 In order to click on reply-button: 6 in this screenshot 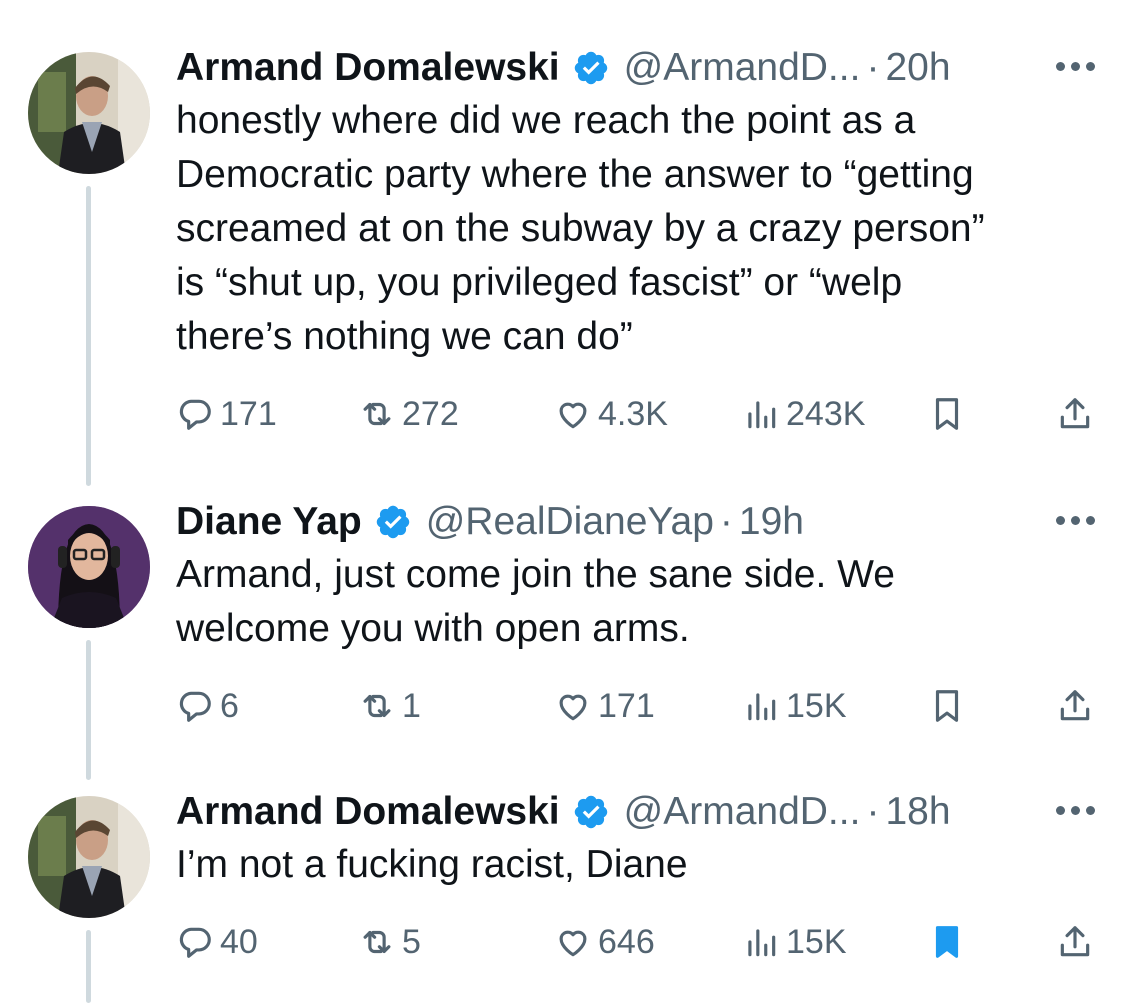, I will do `click(207, 706)`.